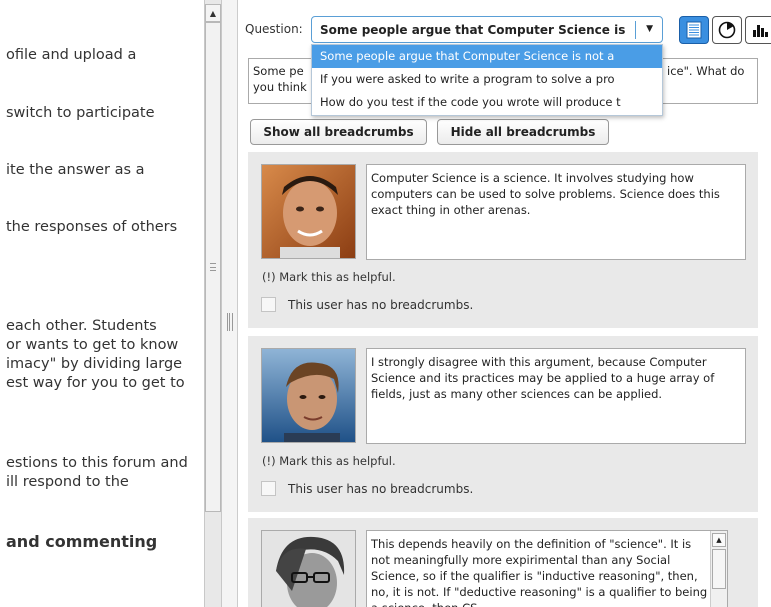  What do you see at coordinates (71, 55) in the screenshot?
I see `instruction-line: ofile and upload a` at bounding box center [71, 55].